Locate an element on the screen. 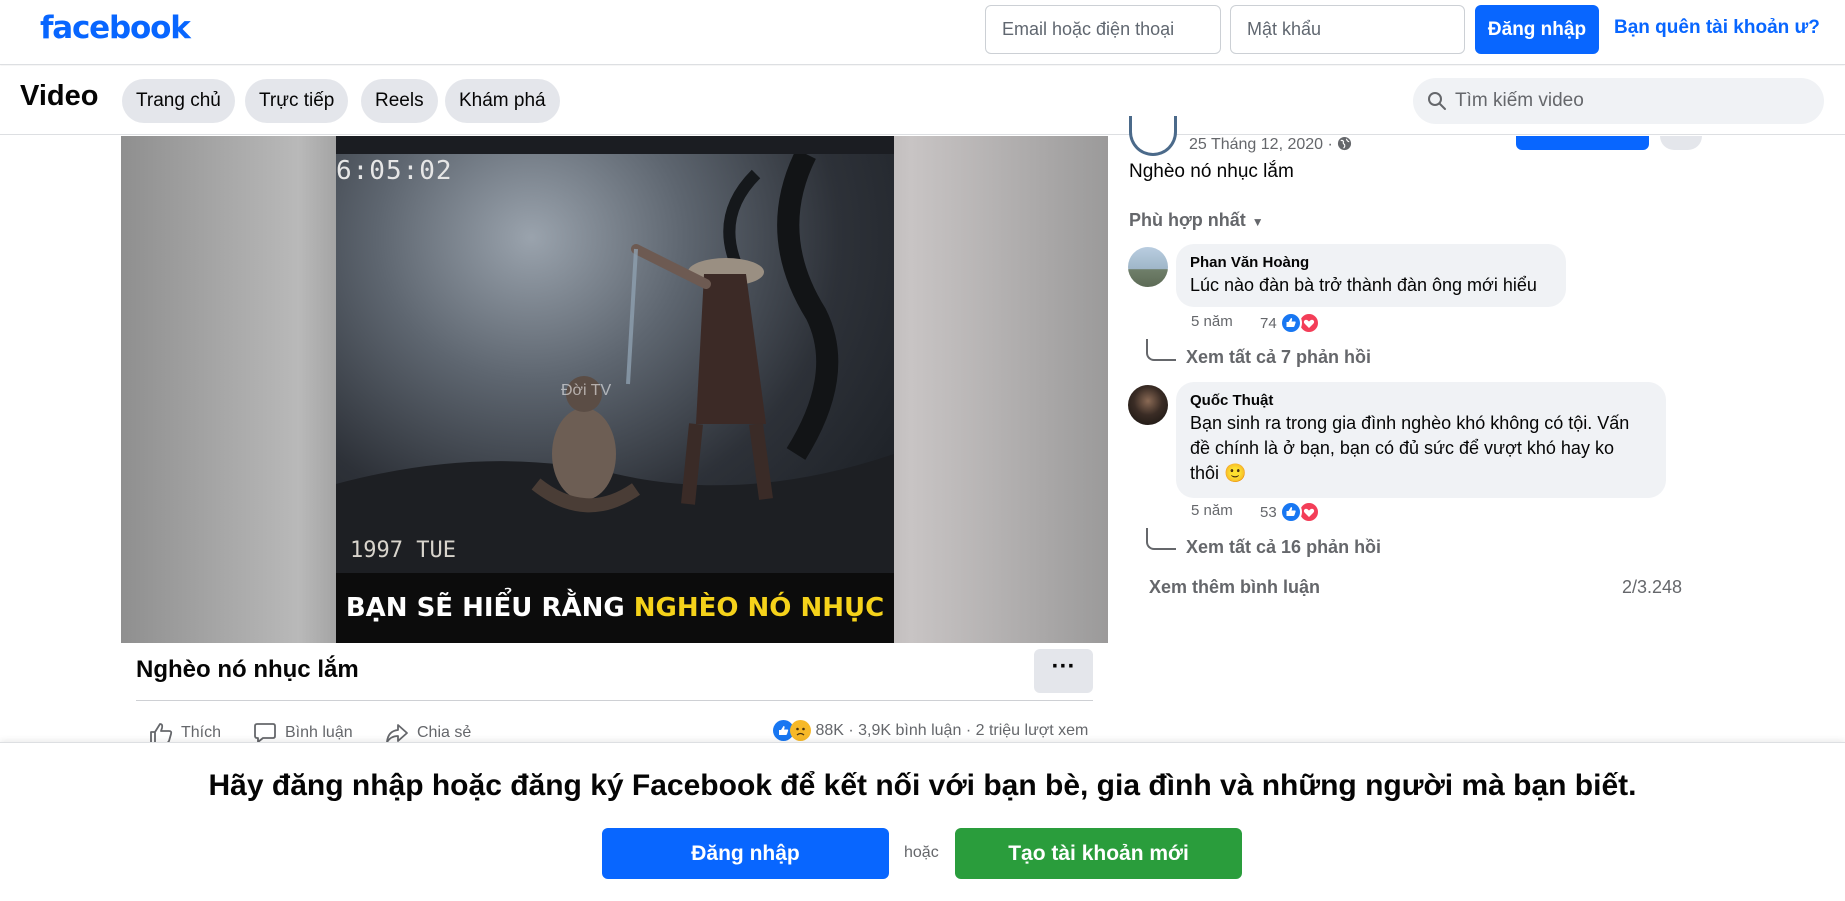  tab-explore: Khám phá is located at coordinates (502, 101).